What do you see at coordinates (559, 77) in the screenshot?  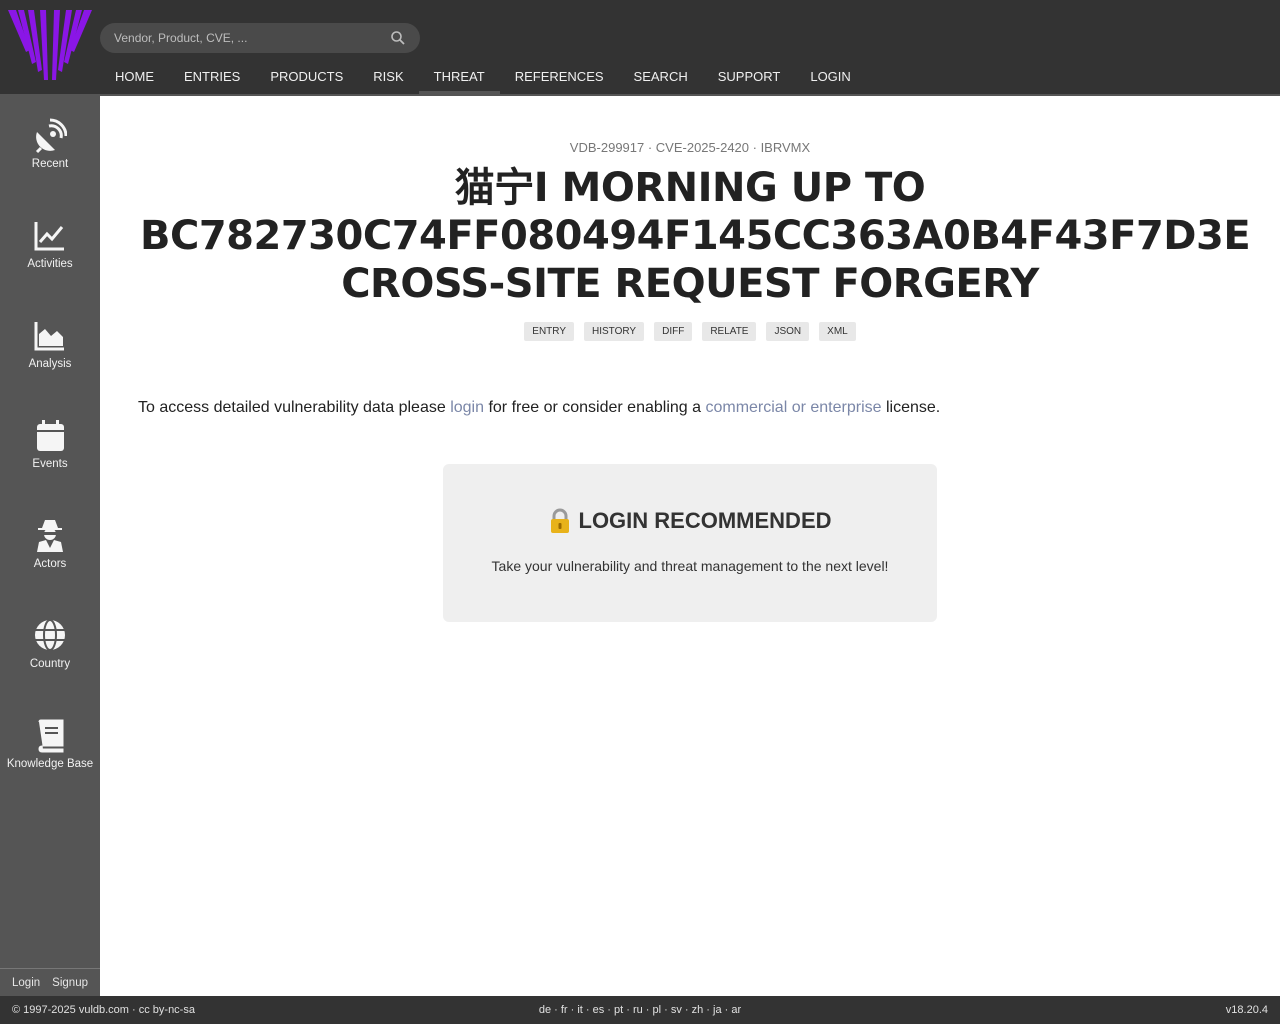 I see `nav-references: REFERENCES` at bounding box center [559, 77].